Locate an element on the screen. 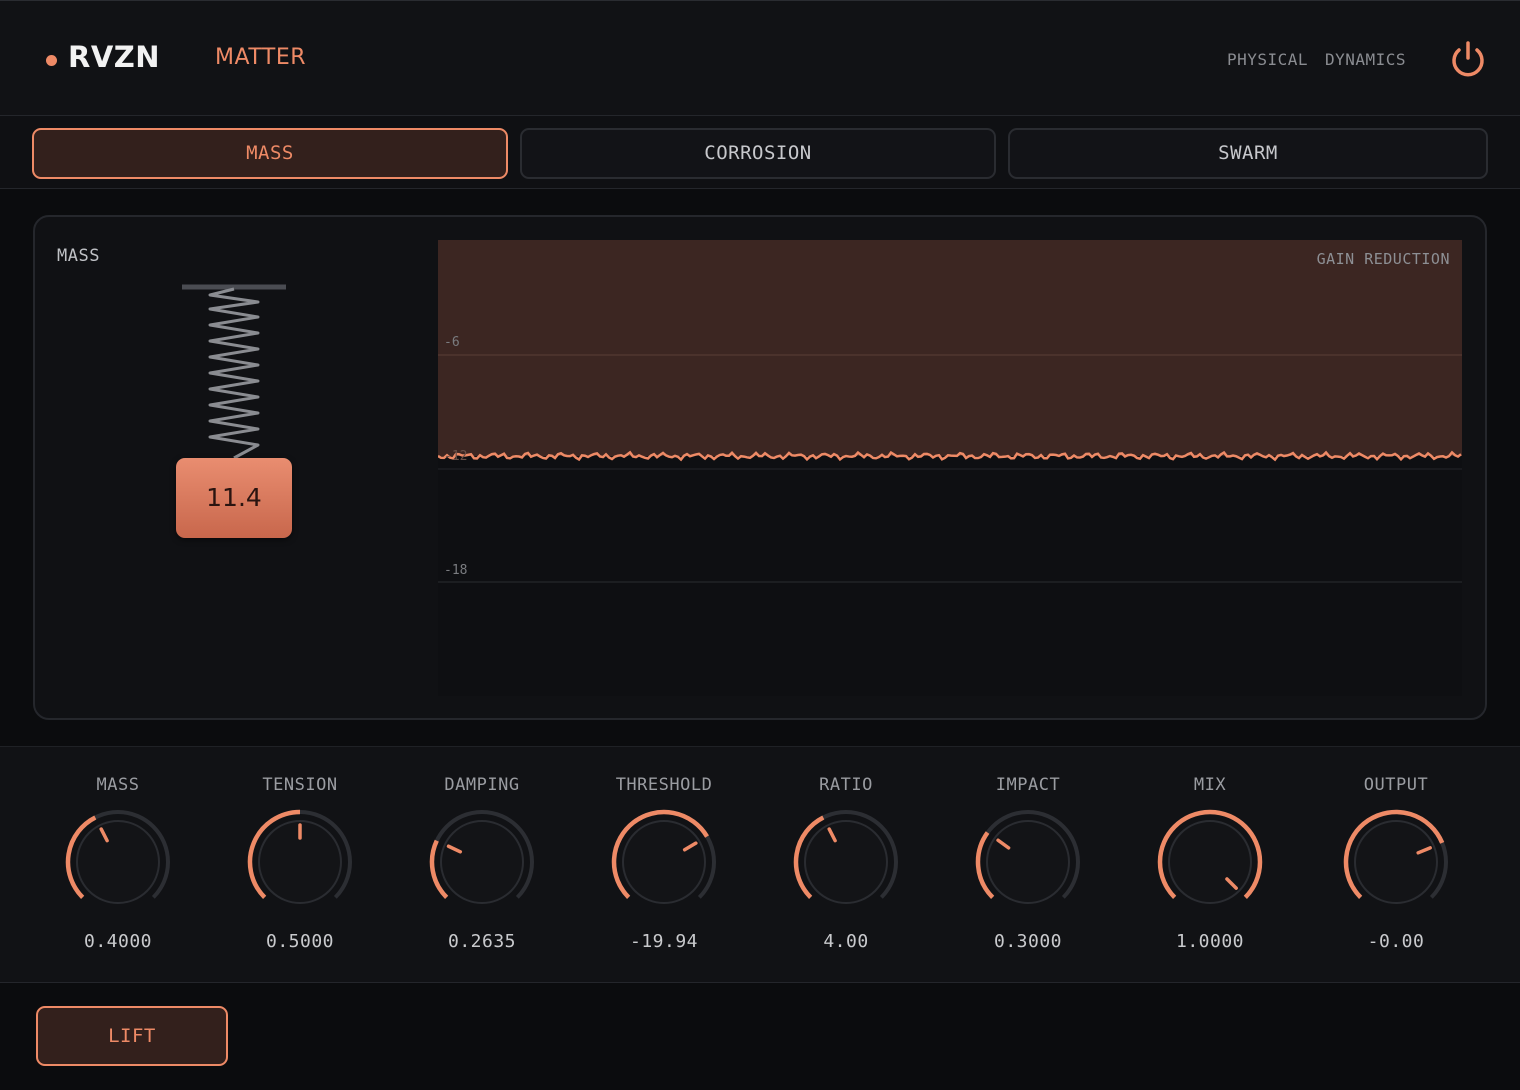 The width and height of the screenshot is (1520, 1090). power-icon is located at coordinates (1468, 60).